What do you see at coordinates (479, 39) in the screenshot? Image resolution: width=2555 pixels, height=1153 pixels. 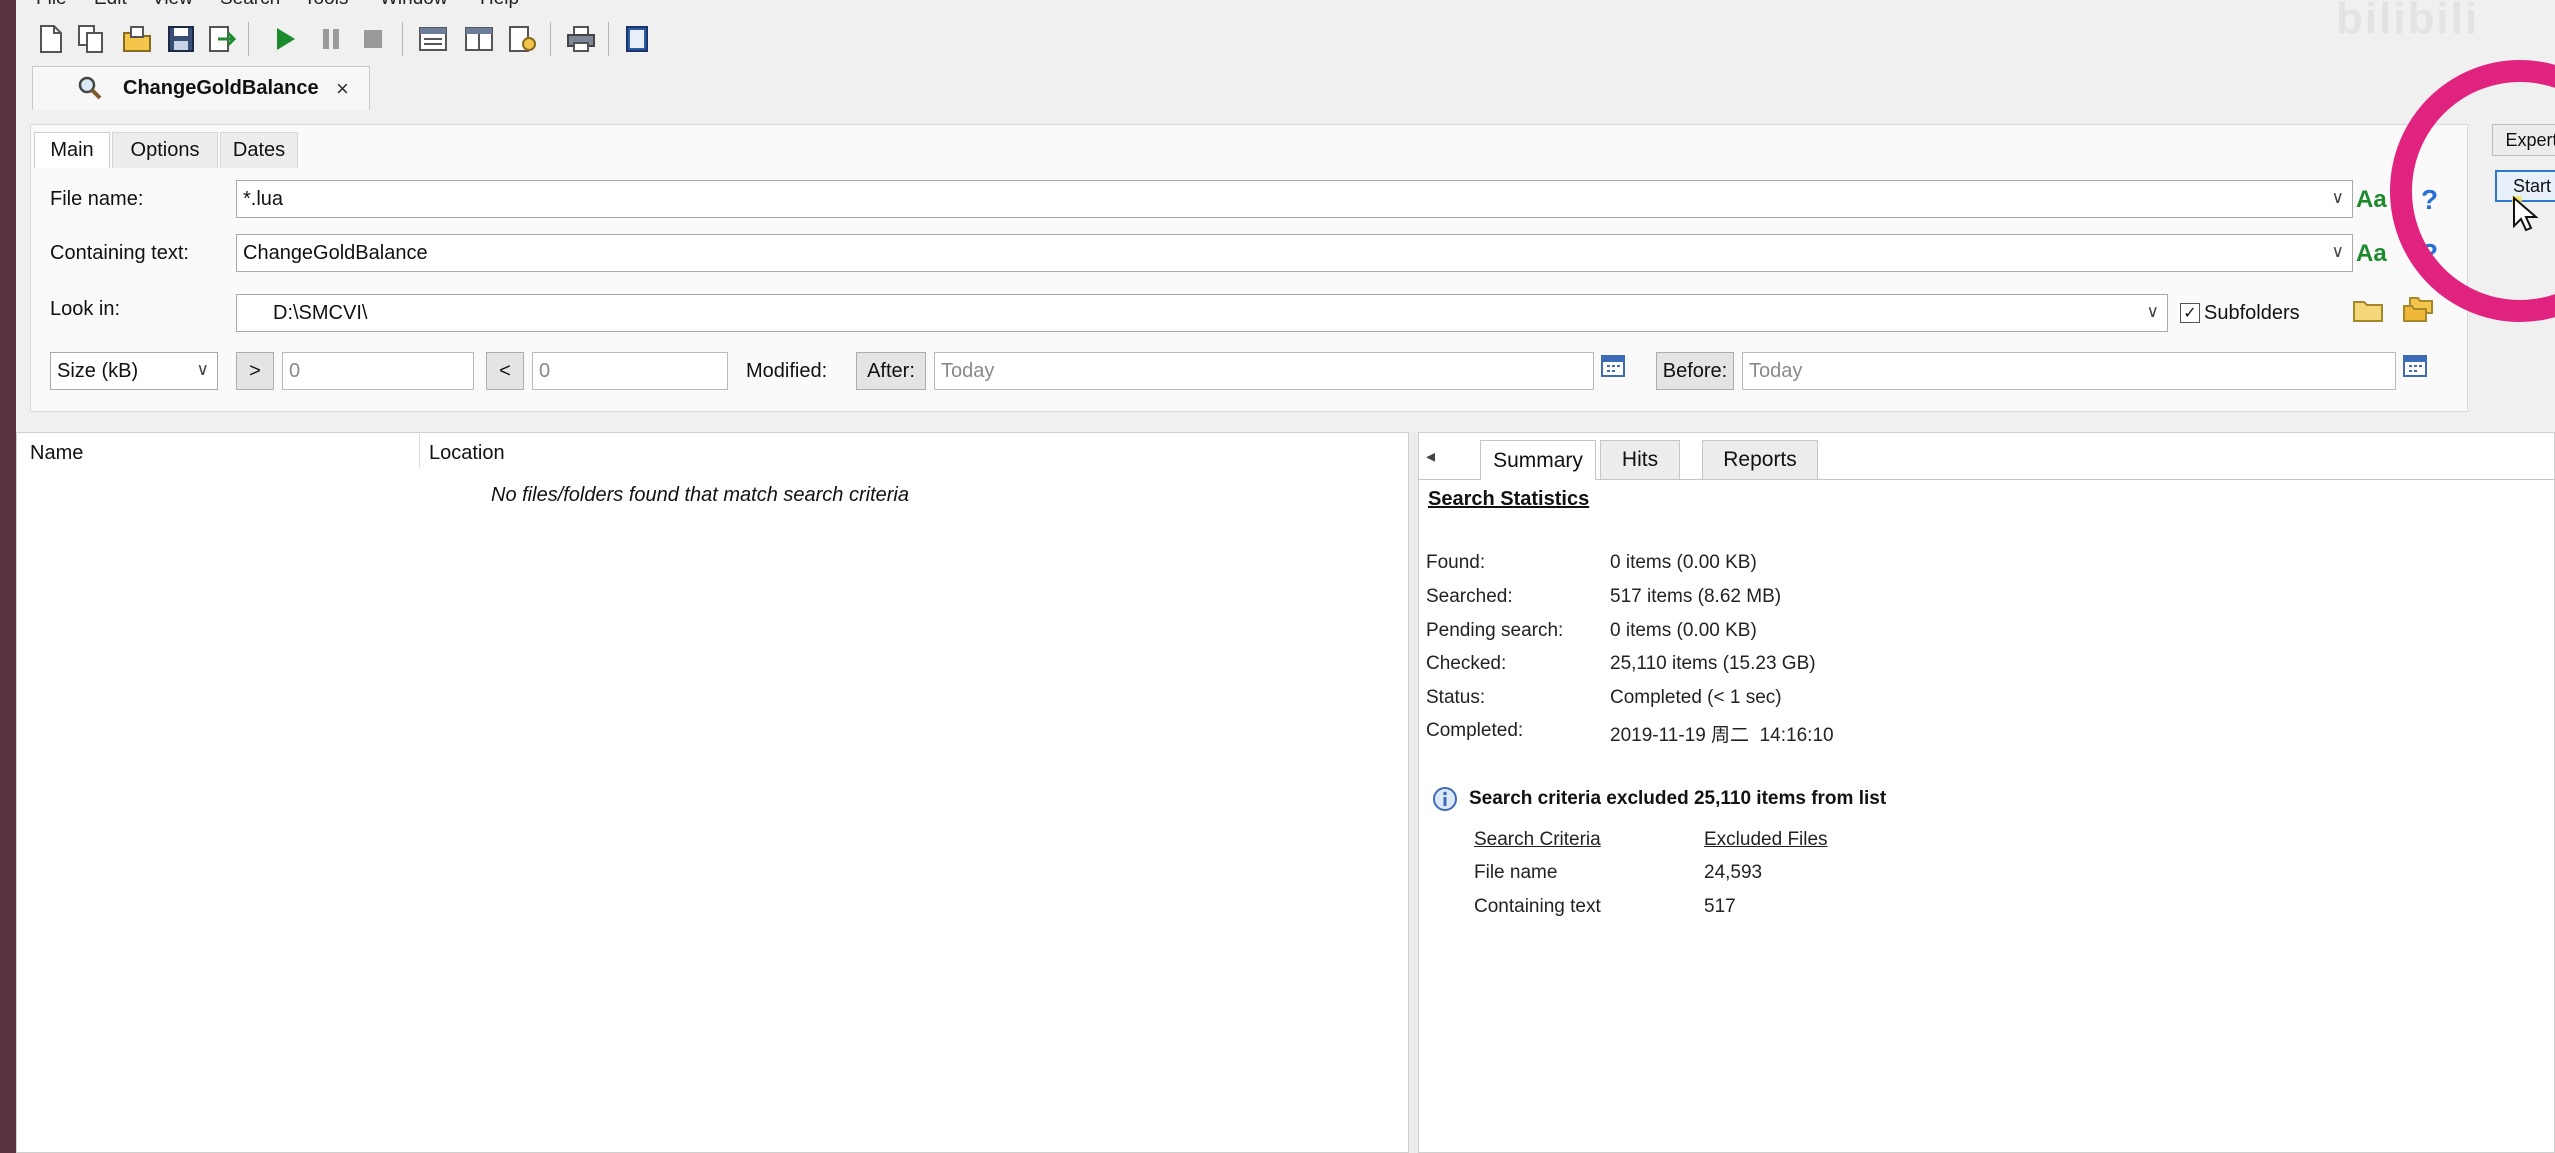 I see `window-split-icon` at bounding box center [479, 39].